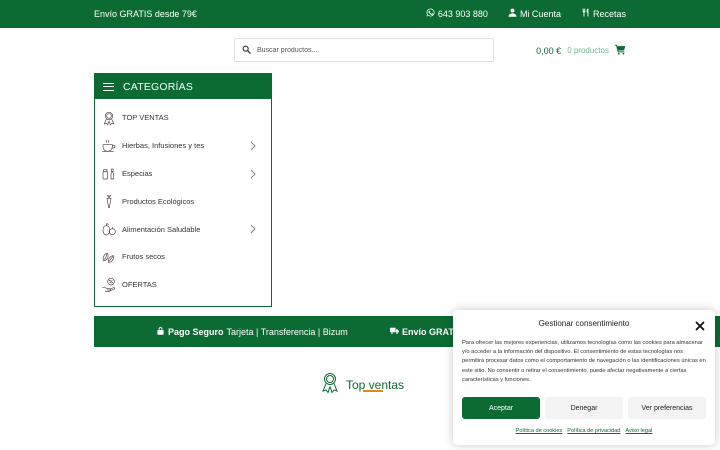  I want to click on category-hierbas: Hierbas, Infusiones y tes, so click(183, 146).